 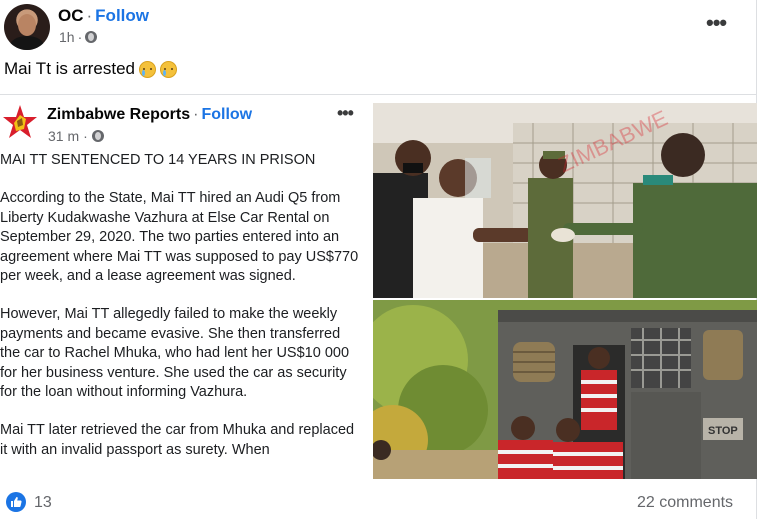 What do you see at coordinates (71, 15) in the screenshot?
I see `author-name: OC` at bounding box center [71, 15].